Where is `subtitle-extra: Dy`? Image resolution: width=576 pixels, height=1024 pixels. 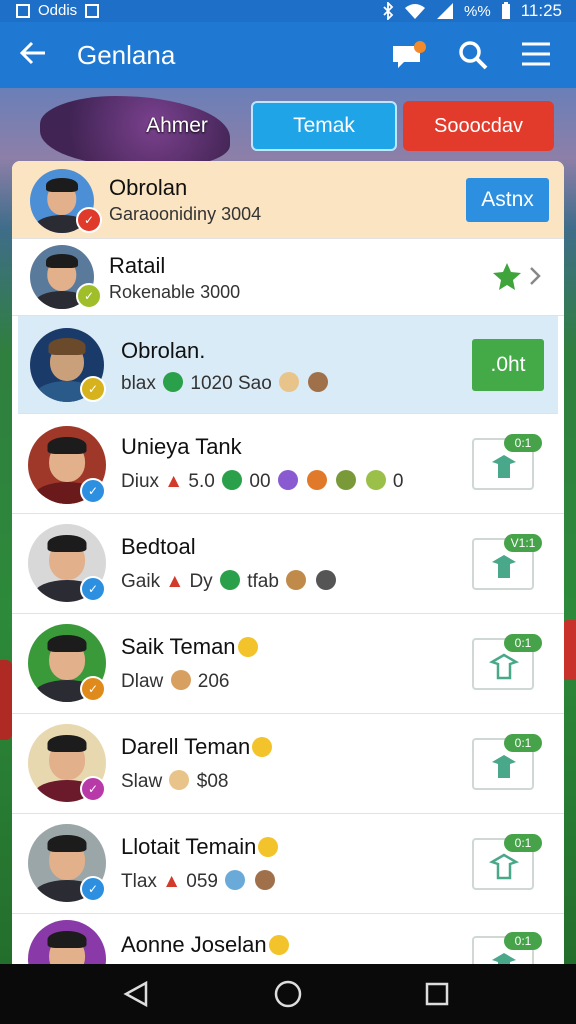
subtitle-extra: Dy is located at coordinates (201, 581).